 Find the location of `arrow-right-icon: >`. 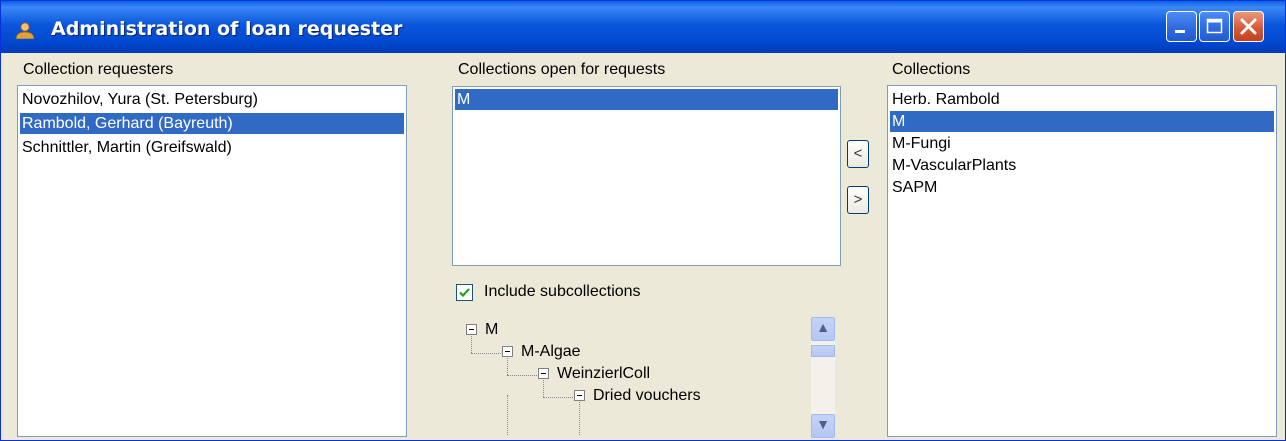

arrow-right-icon: > is located at coordinates (858, 199).